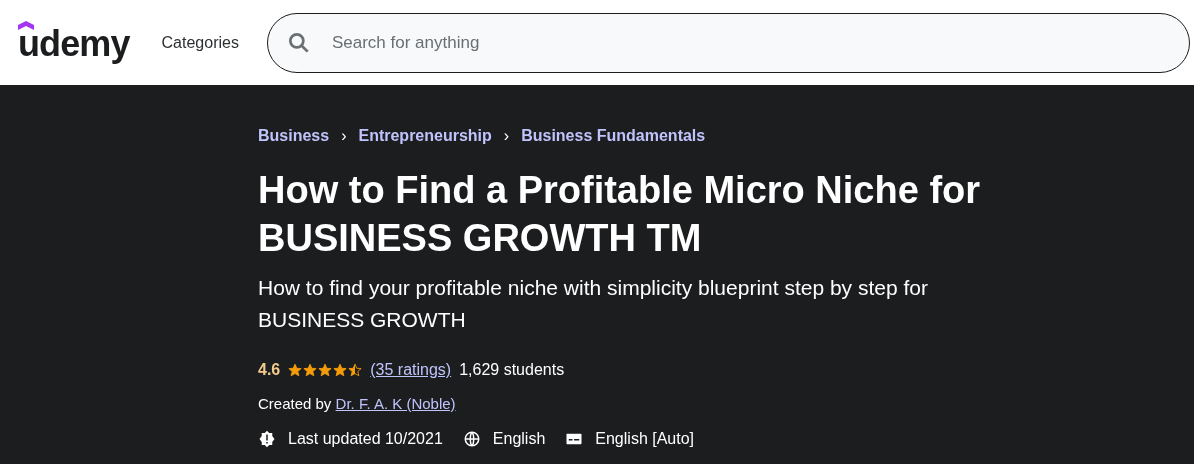 The height and width of the screenshot is (464, 1194). Describe the element at coordinates (267, 438) in the screenshot. I see `alert-badge-icon` at that location.